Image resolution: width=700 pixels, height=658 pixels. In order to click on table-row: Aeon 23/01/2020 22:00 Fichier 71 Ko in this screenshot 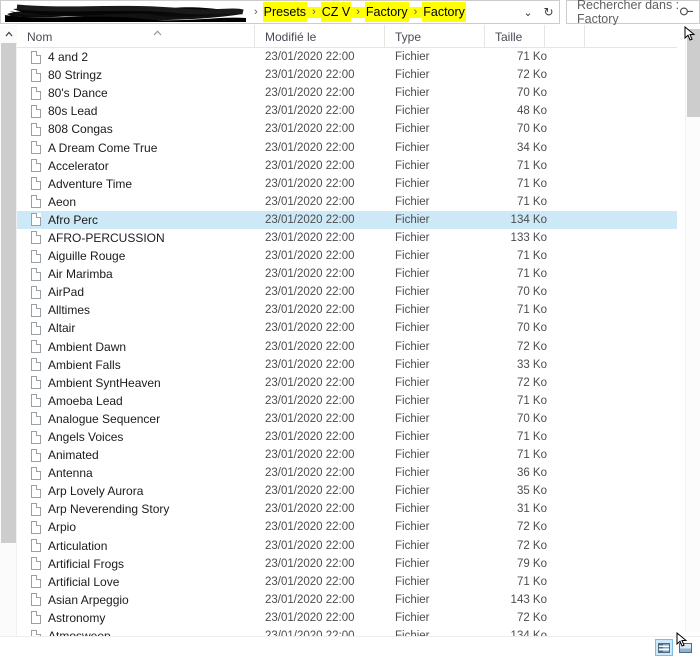, I will do `click(347, 202)`.